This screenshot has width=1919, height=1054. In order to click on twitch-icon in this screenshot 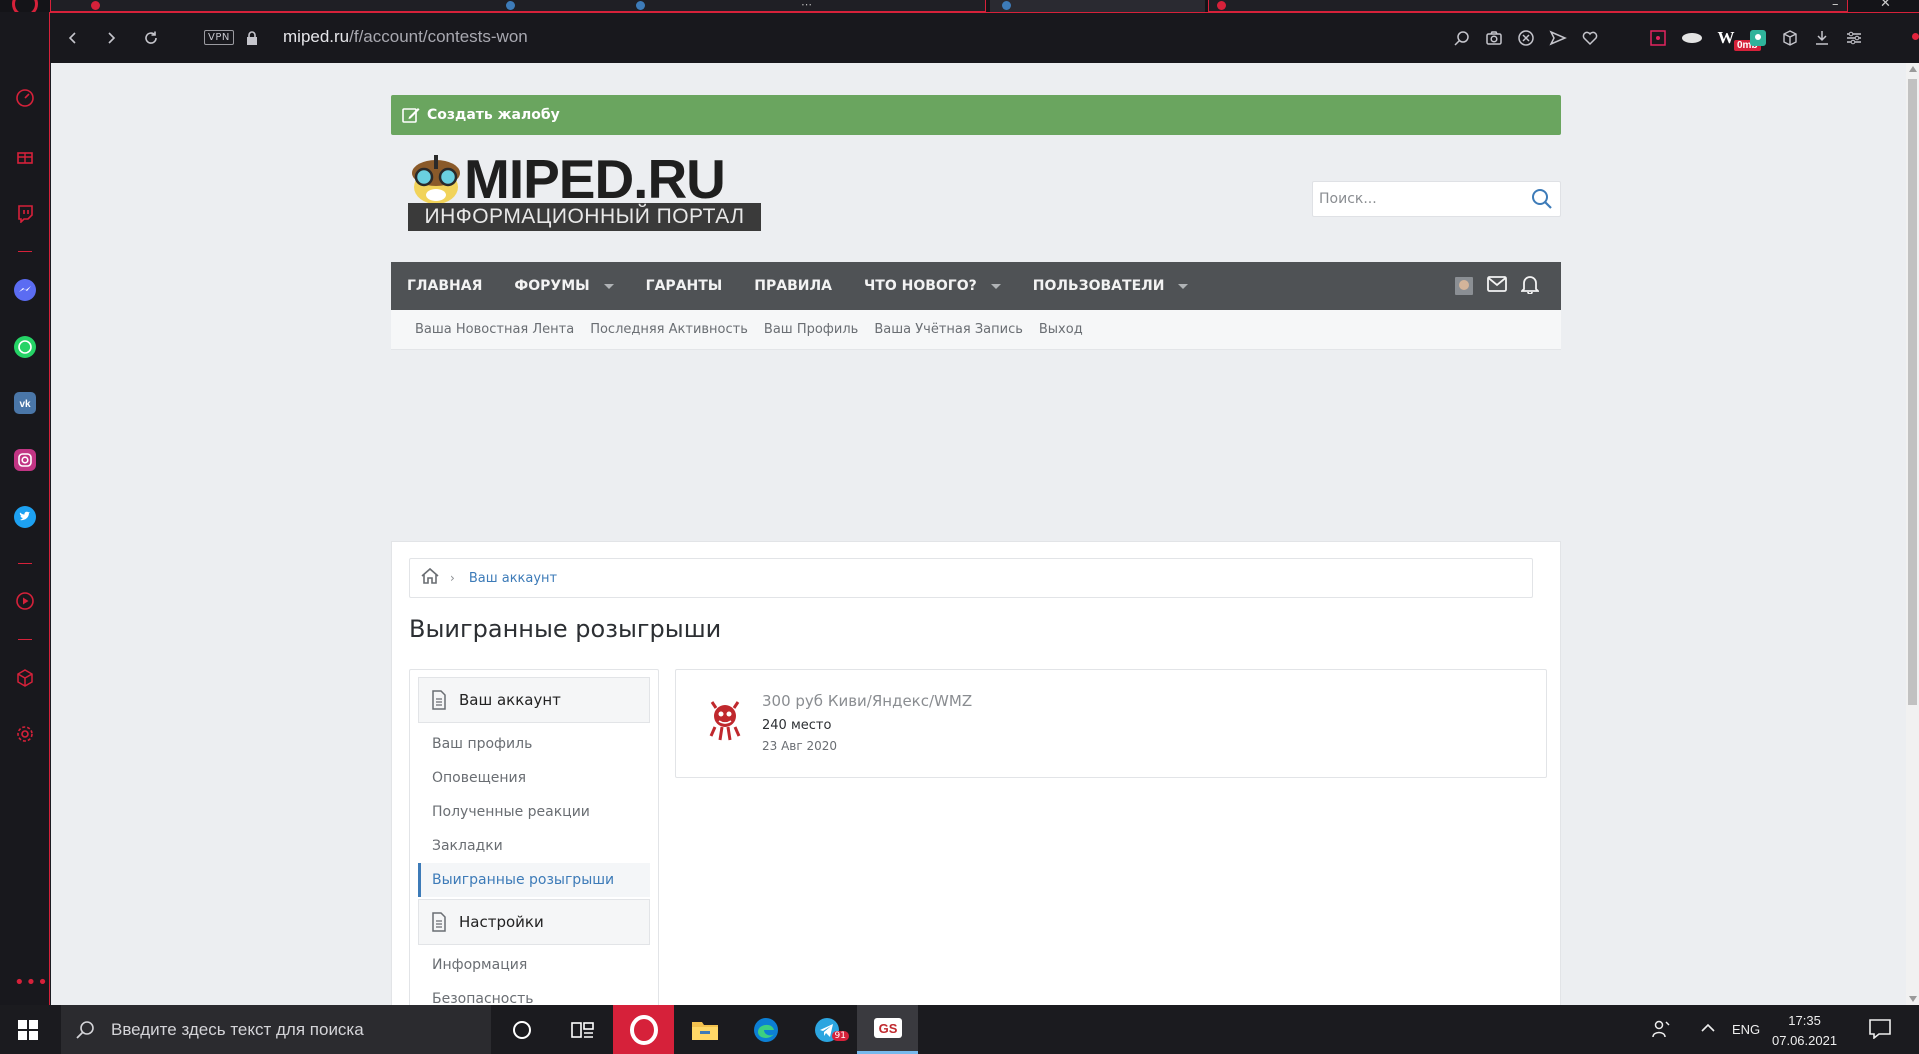, I will do `click(25, 213)`.